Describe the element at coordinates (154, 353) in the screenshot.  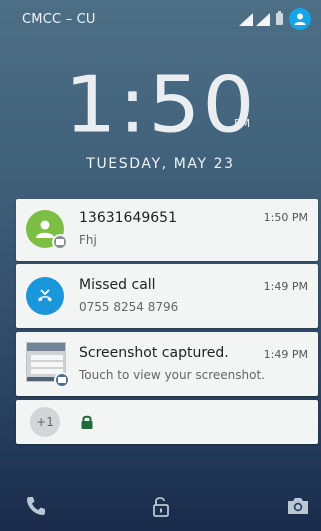
I see `notification-title: Screenshot captured.` at that location.